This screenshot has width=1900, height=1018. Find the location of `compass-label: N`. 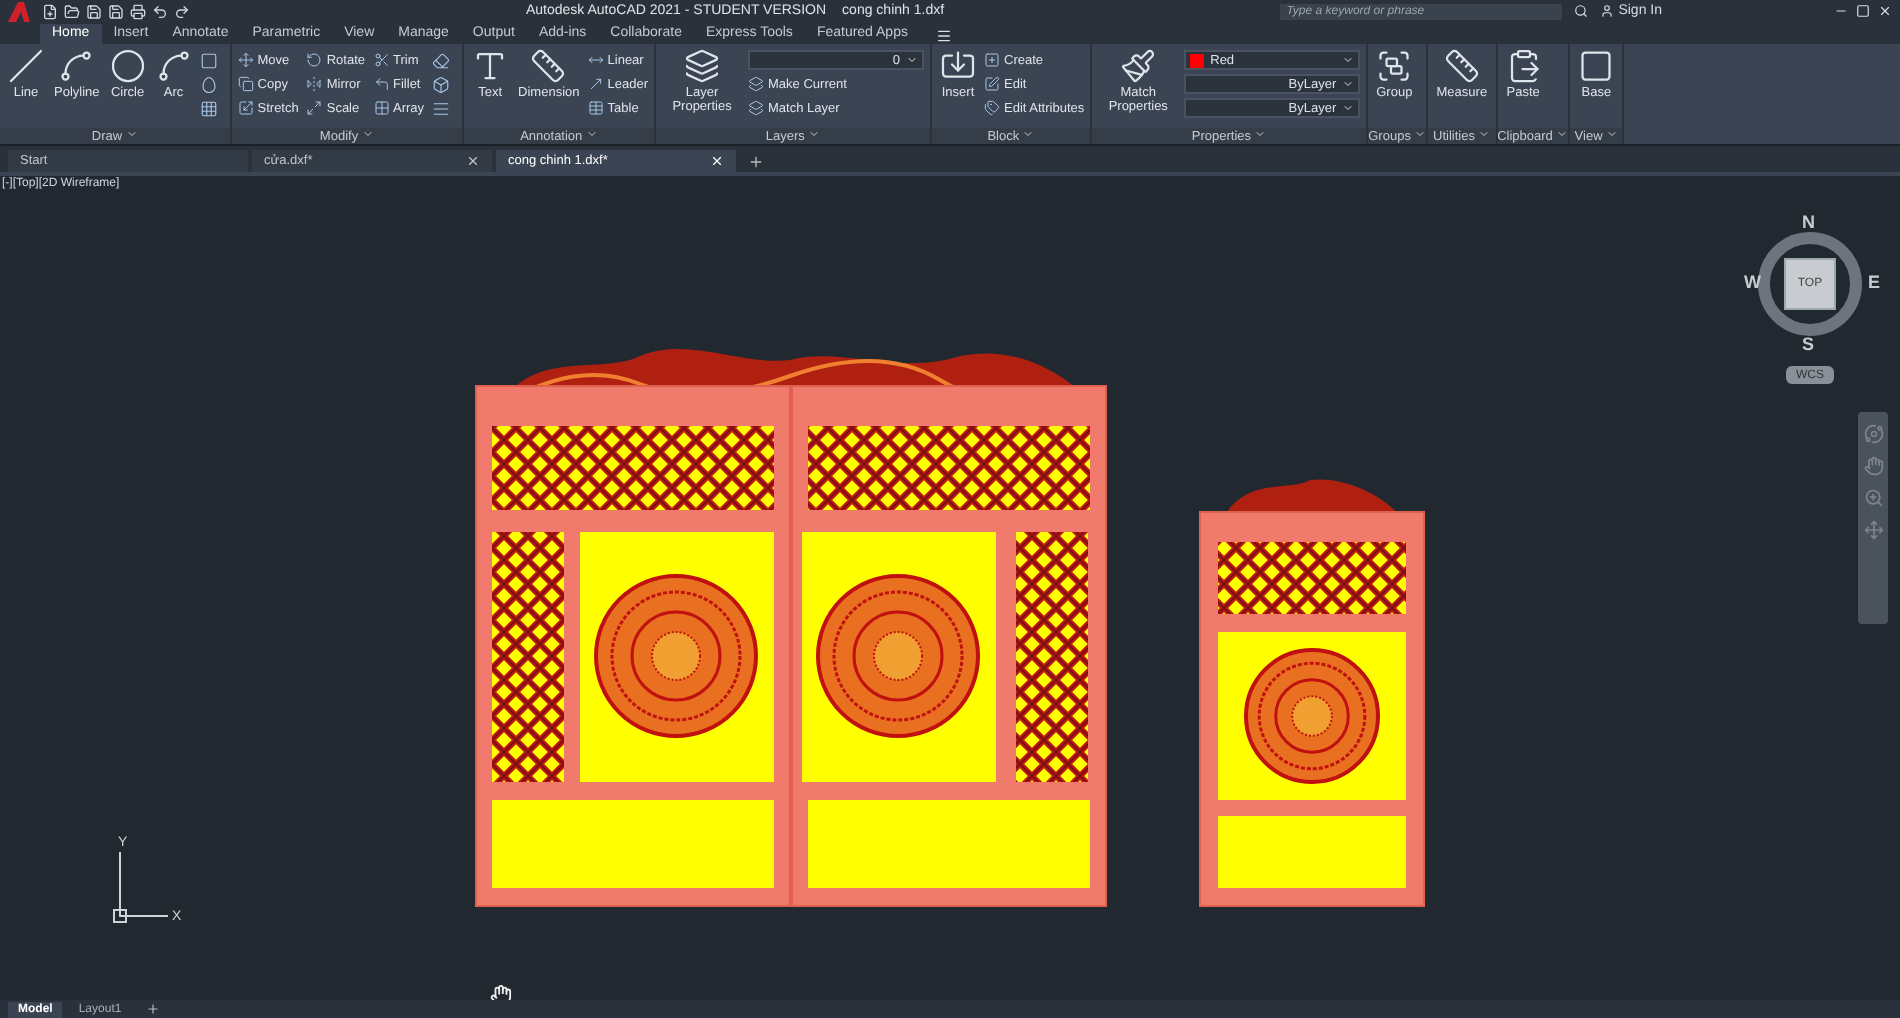

compass-label: N is located at coordinates (1808, 222).